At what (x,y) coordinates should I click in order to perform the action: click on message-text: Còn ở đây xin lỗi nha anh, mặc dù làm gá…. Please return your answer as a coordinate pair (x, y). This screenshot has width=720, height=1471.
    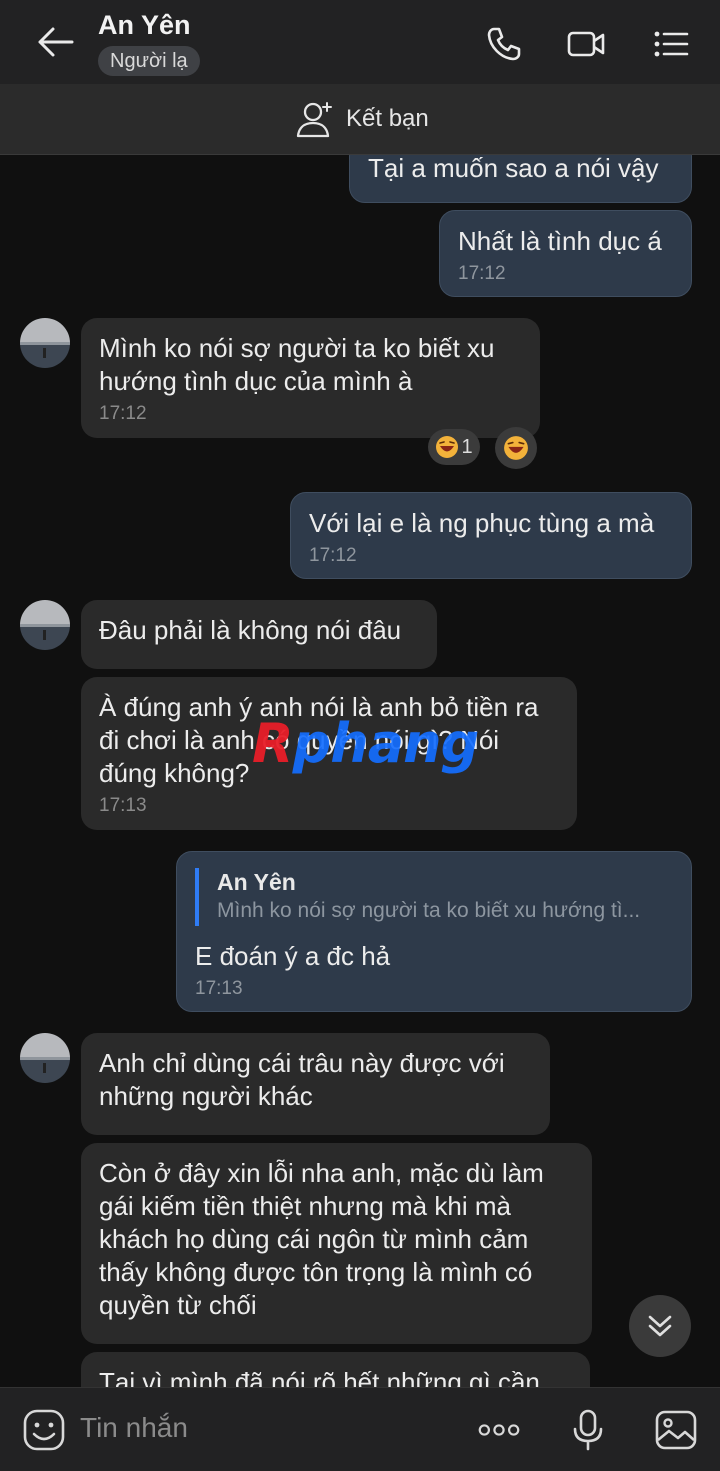
    Looking at the image, I should click on (321, 1239).